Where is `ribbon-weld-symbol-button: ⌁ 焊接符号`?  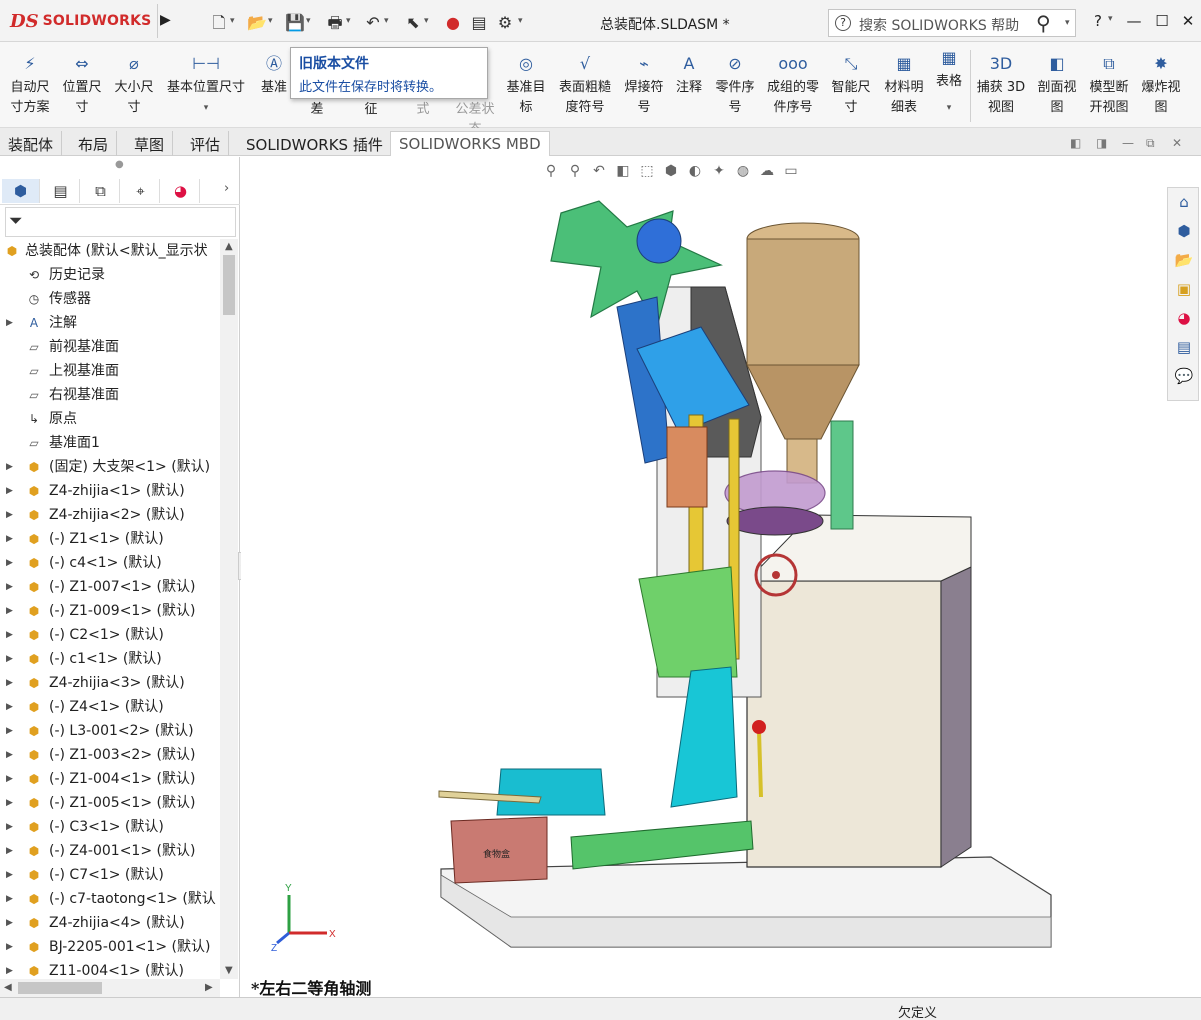
ribbon-weld-symbol-button: ⌁ 焊接符号 is located at coordinates (644, 86).